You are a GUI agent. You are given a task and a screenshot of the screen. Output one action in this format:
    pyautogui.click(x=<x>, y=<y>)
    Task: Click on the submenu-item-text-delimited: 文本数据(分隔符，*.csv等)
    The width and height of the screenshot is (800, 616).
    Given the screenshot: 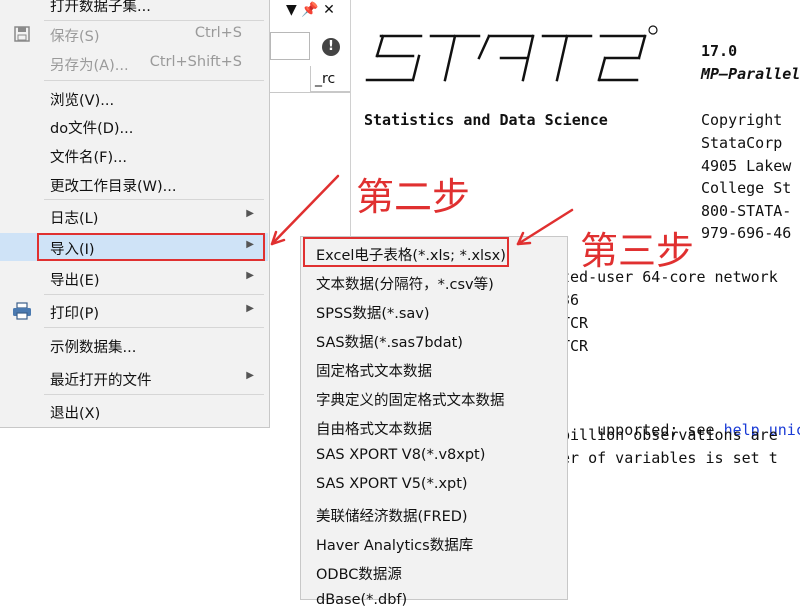 What is the action you would take?
    pyautogui.click(x=434, y=282)
    